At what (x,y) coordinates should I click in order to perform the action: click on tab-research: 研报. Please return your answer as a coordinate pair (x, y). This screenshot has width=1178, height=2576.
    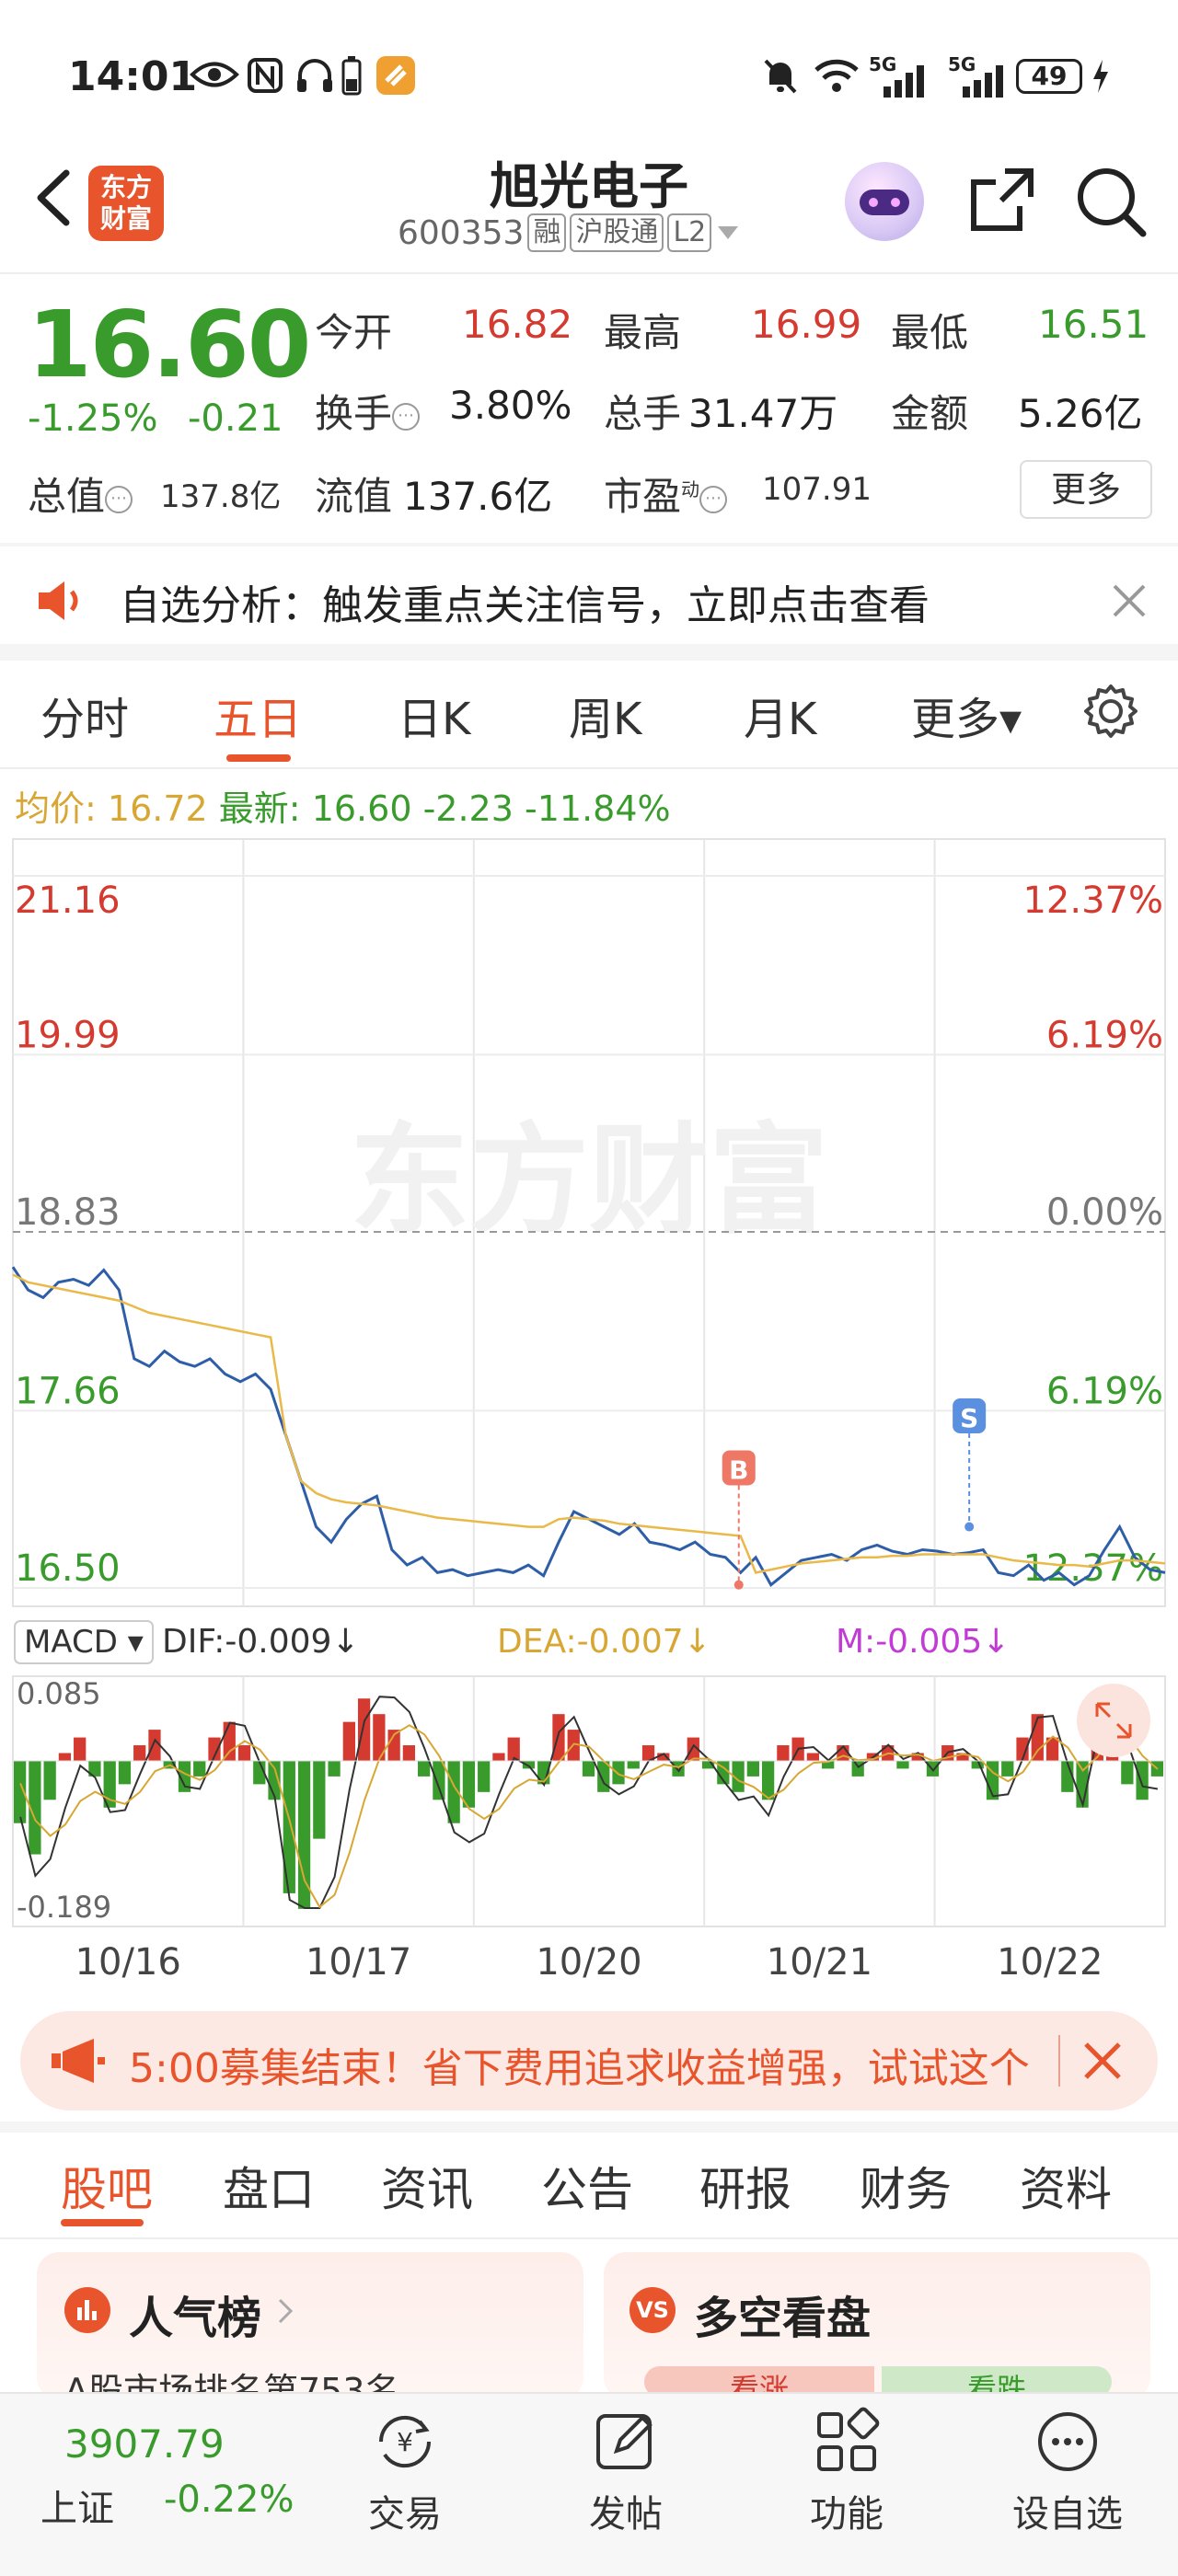
    Looking at the image, I should click on (745, 2186).